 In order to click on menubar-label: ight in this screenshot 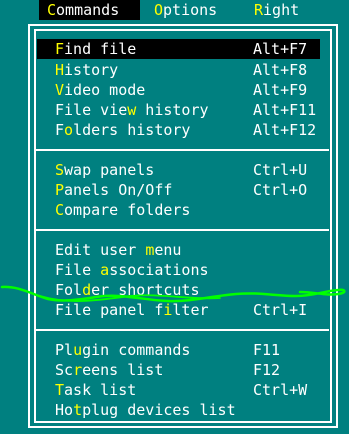, I will do `click(281, 10)`.